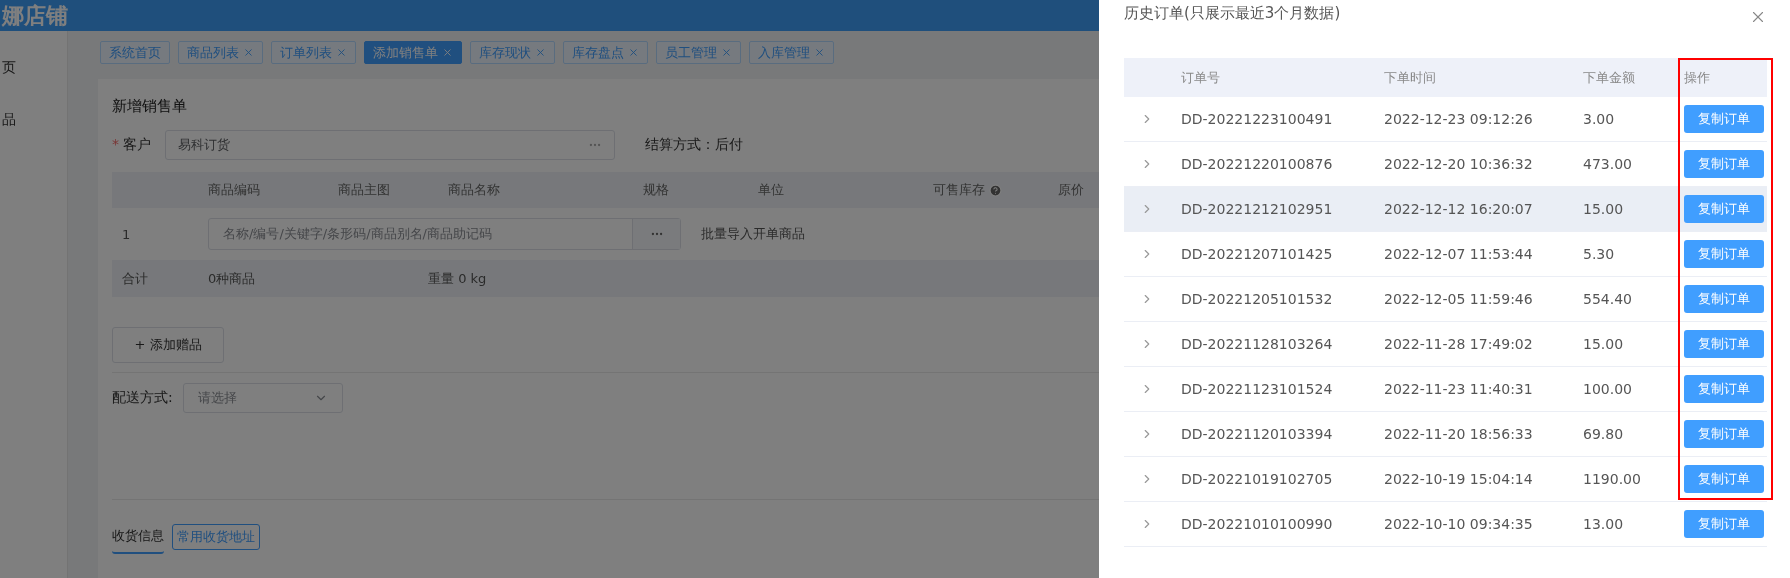 The image size is (1790, 578). Describe the element at coordinates (138, 537) in the screenshot. I see `info-tab: 收货信息` at that location.